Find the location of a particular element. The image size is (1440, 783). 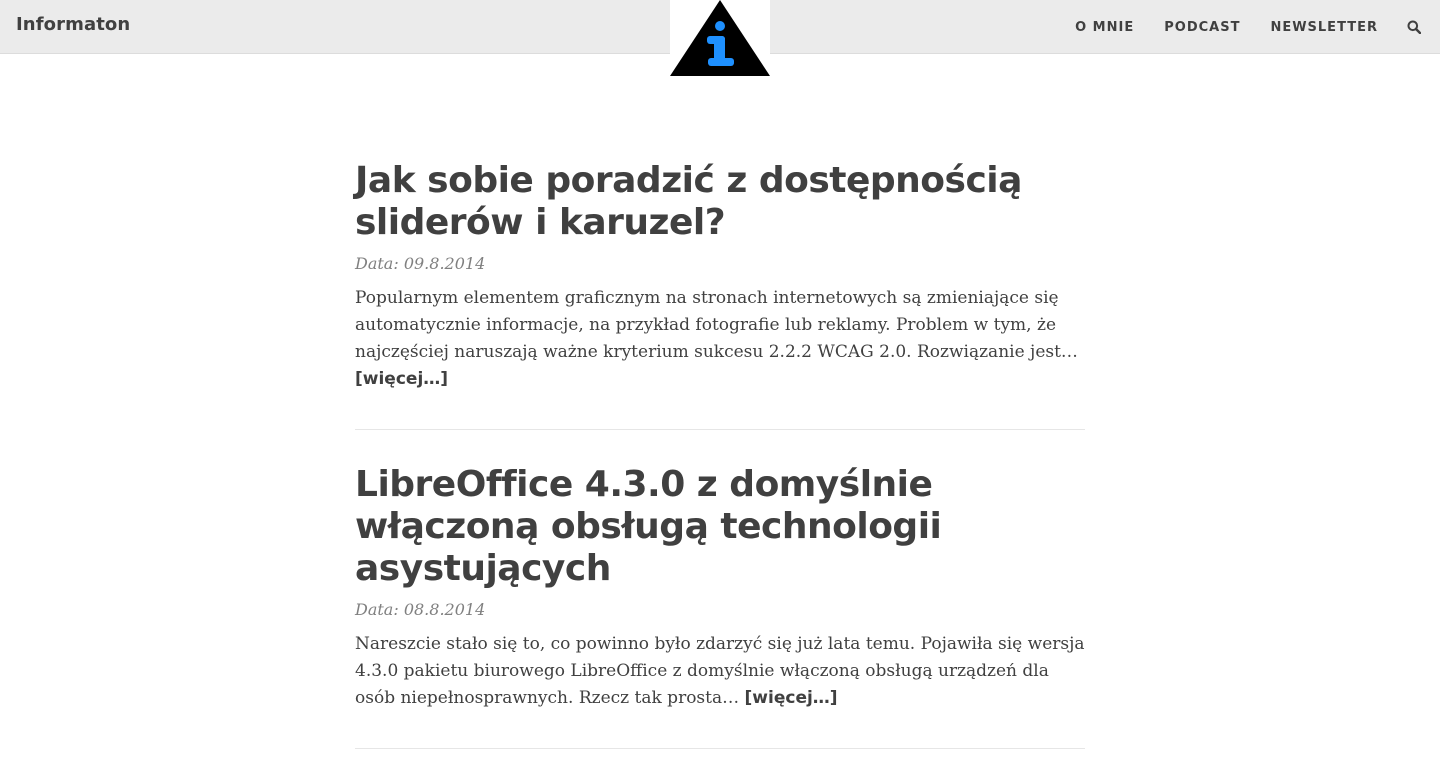

info-logo-link is located at coordinates (720, 38).